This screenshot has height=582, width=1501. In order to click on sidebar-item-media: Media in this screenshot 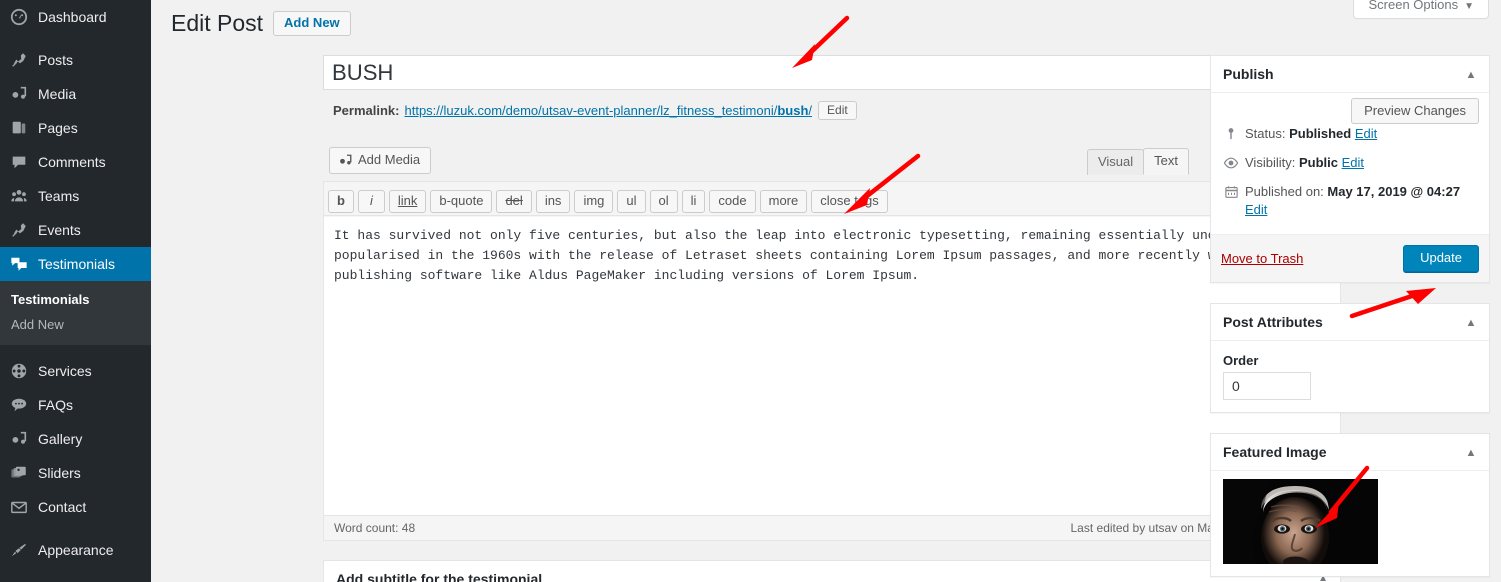, I will do `click(75, 94)`.